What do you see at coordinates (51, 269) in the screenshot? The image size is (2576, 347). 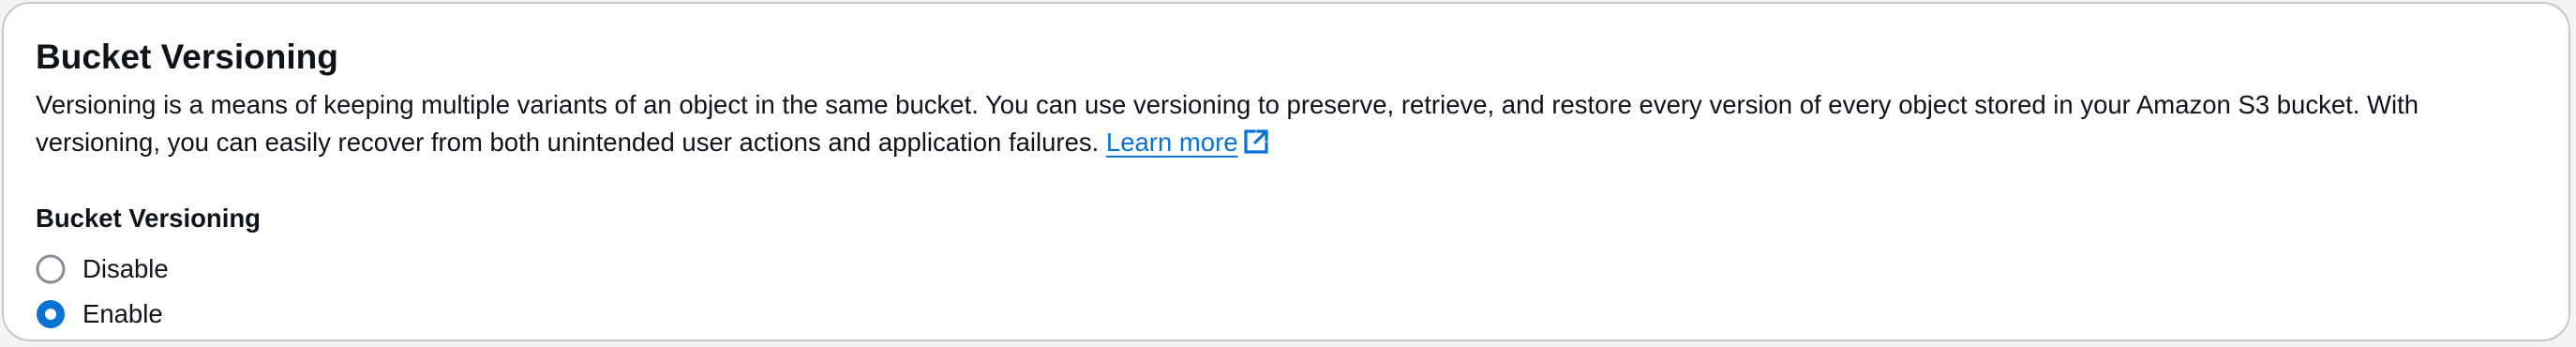 I see `radio-unchecked-icon` at bounding box center [51, 269].